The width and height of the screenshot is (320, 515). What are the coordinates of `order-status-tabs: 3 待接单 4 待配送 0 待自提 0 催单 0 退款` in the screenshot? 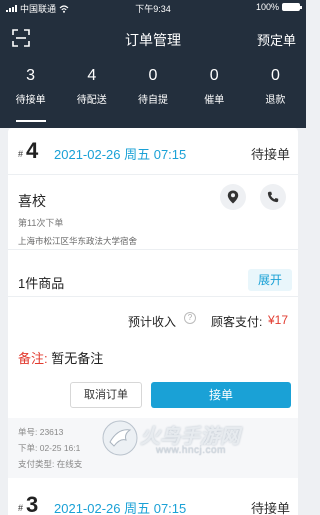 It's located at (153, 86).